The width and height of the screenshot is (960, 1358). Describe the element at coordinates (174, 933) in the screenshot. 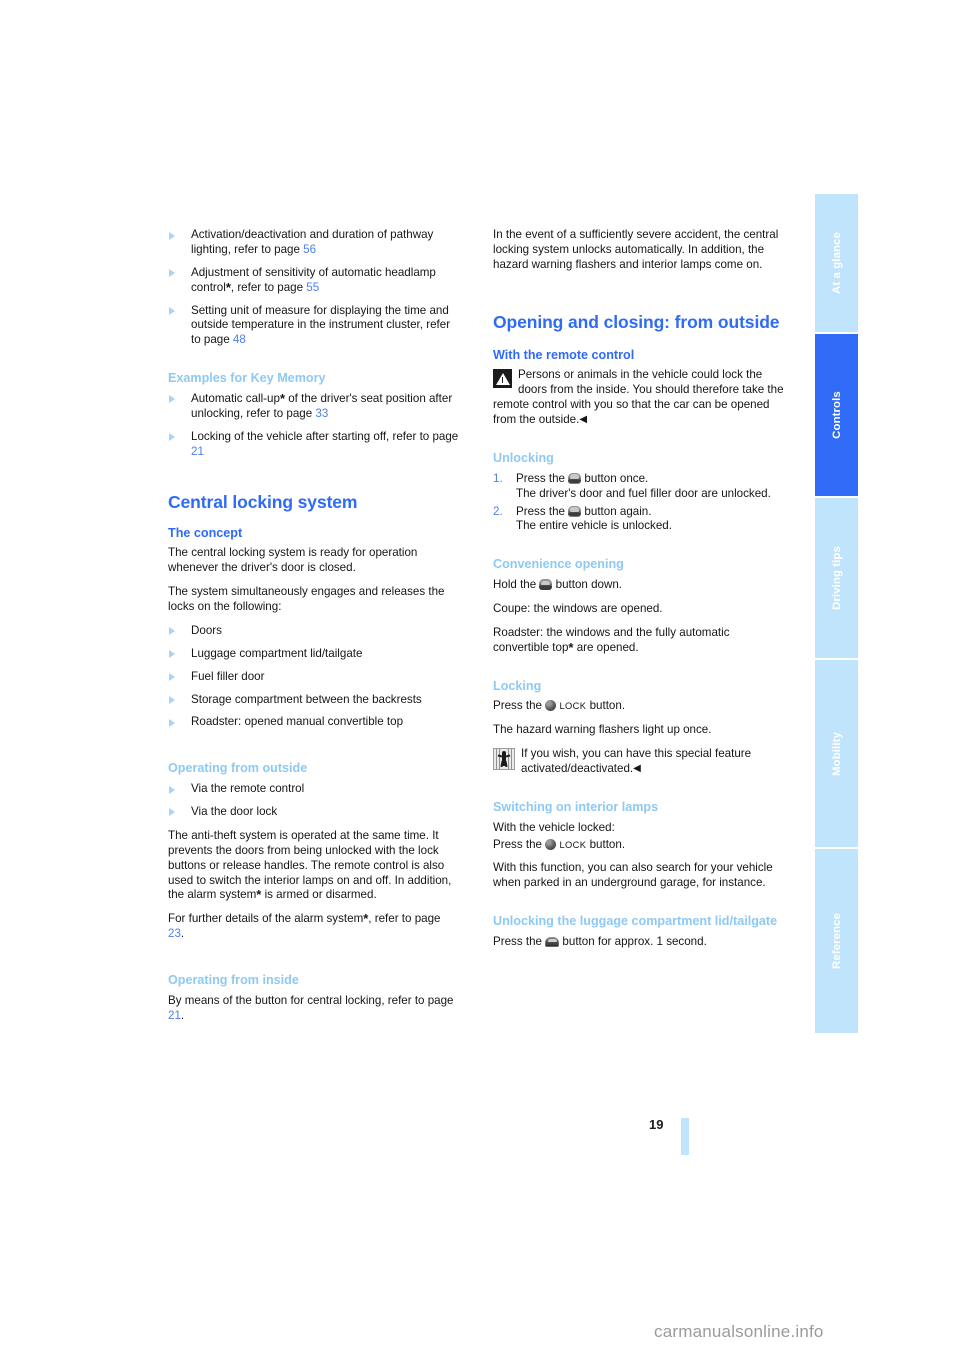

I see `page-ref: 23` at that location.